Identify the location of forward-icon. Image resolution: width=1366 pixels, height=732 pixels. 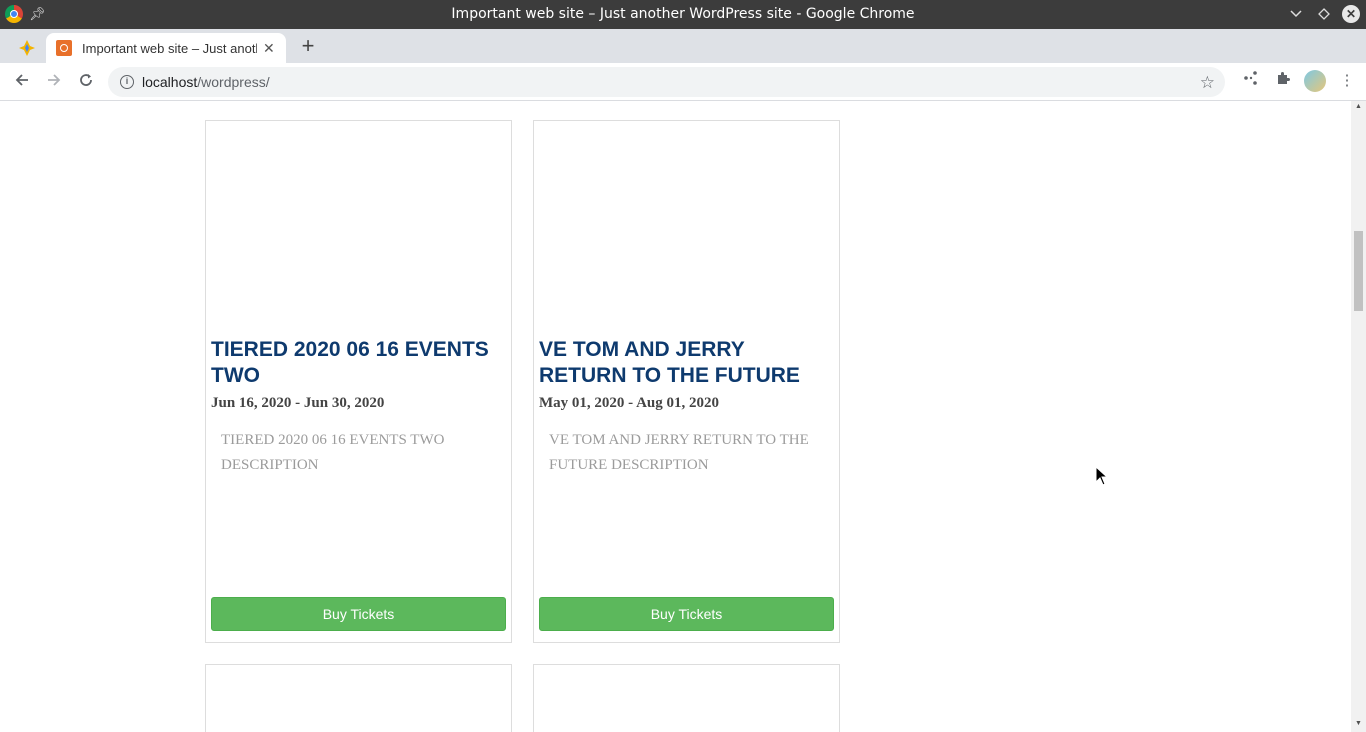
(54, 82).